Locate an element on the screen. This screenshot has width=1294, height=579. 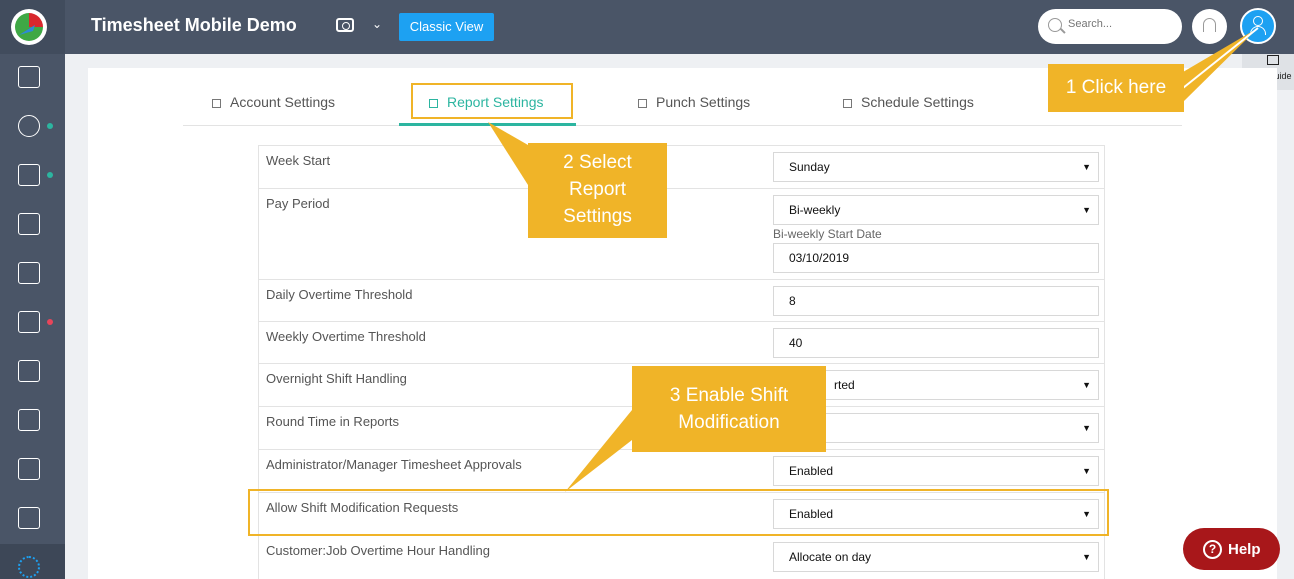
callout-step-2: 2 Select Report Settings is located at coordinates (597, 190).